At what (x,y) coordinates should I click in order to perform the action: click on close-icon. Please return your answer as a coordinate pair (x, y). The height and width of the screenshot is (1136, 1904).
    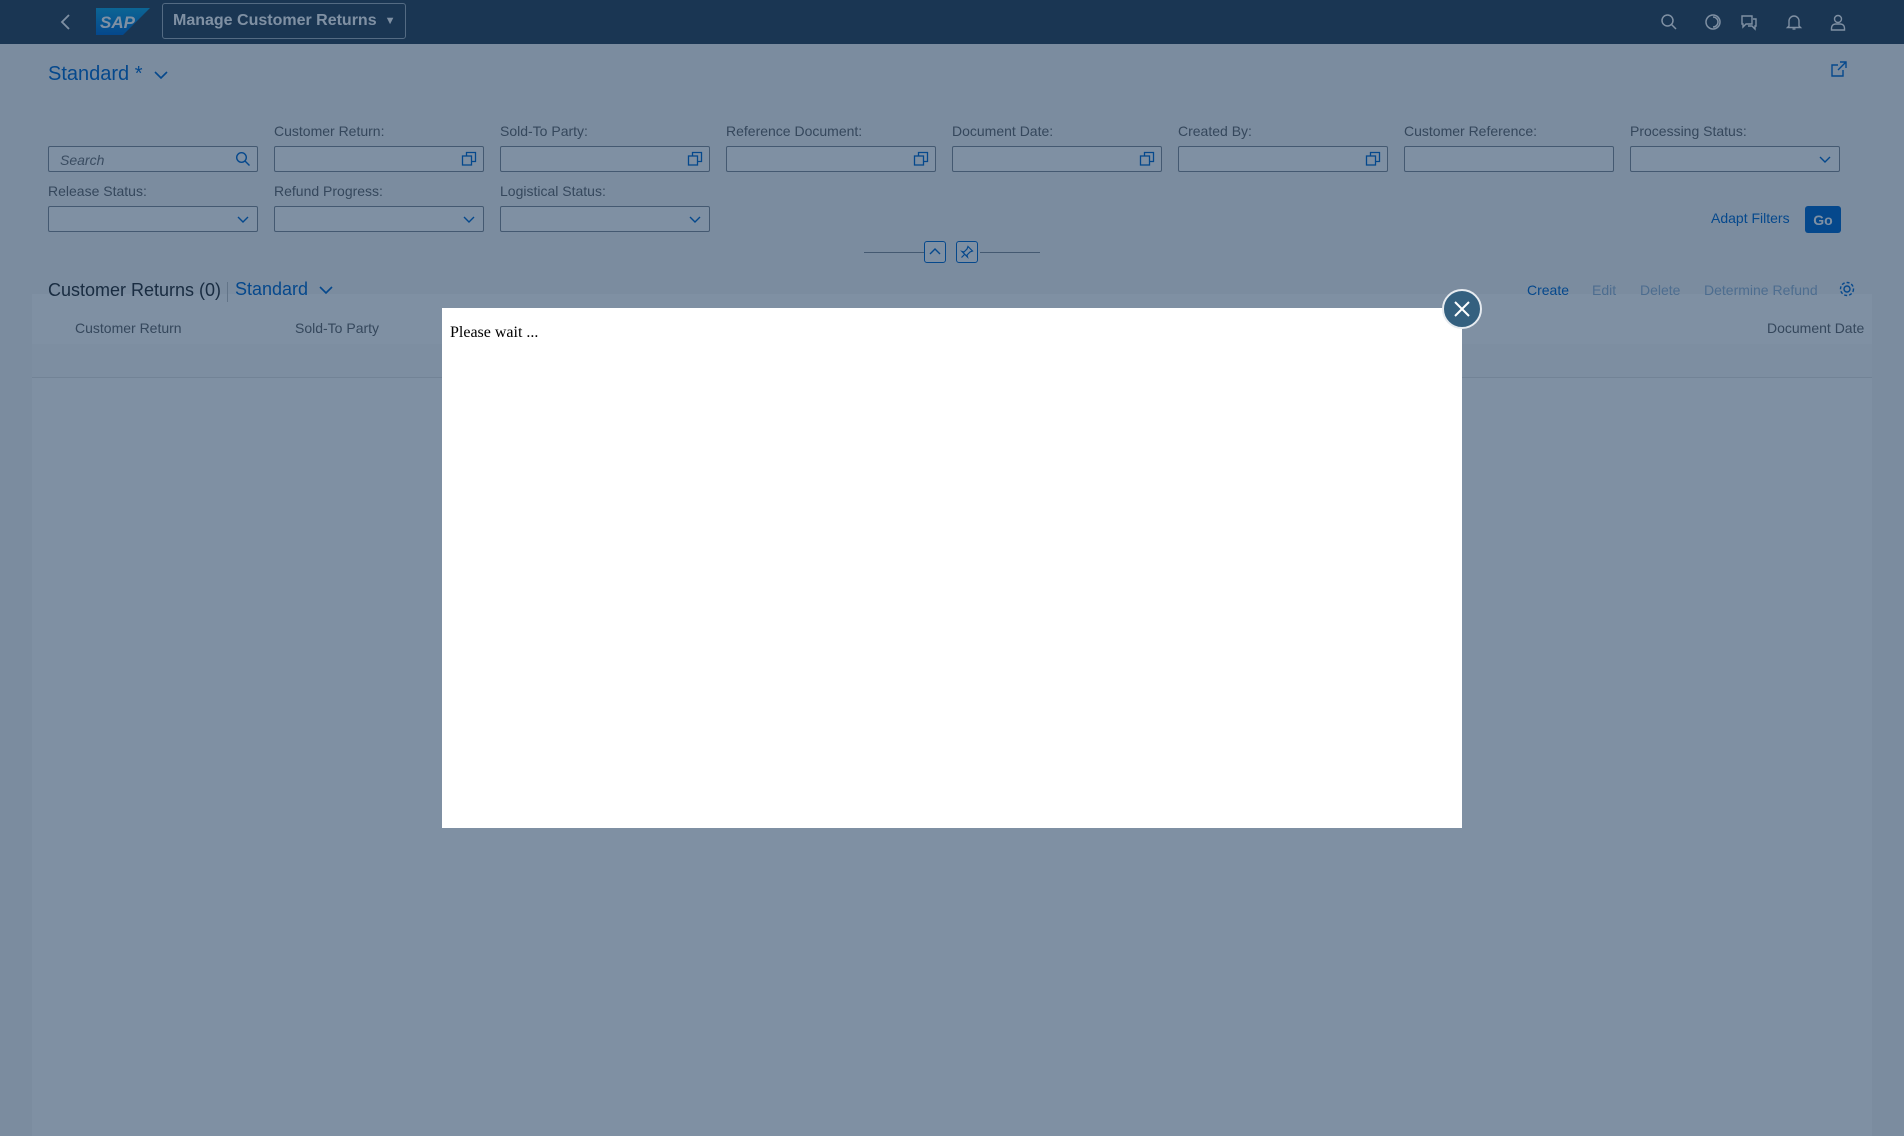
    Looking at the image, I should click on (1462, 309).